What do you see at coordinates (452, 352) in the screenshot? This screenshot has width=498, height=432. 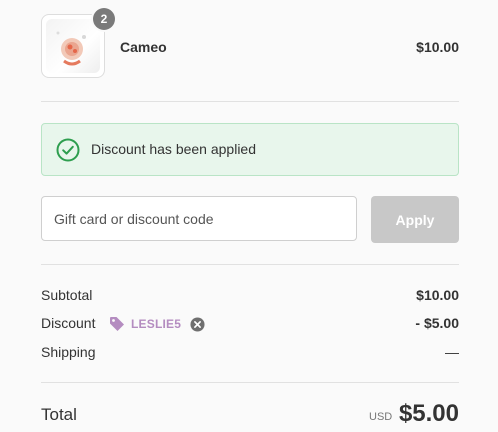 I see `shipping-value: —` at bounding box center [452, 352].